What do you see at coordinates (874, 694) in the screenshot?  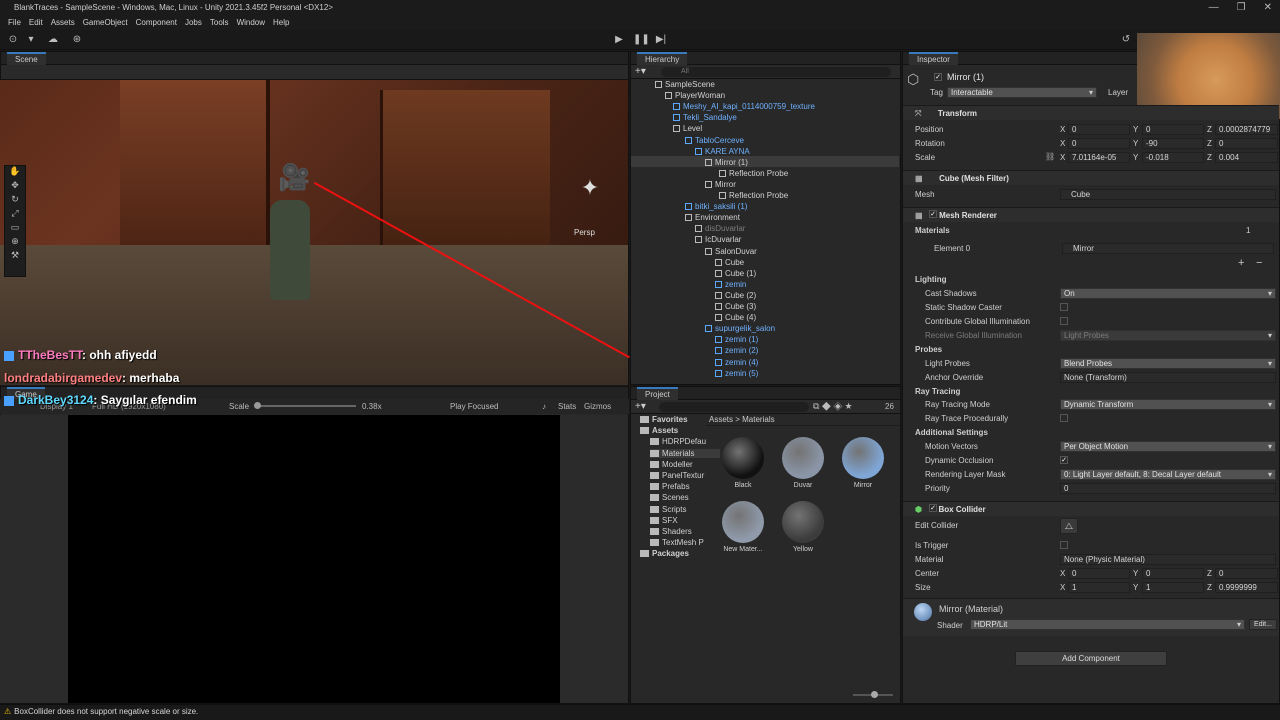 I see `icon-size-slider-handle` at bounding box center [874, 694].